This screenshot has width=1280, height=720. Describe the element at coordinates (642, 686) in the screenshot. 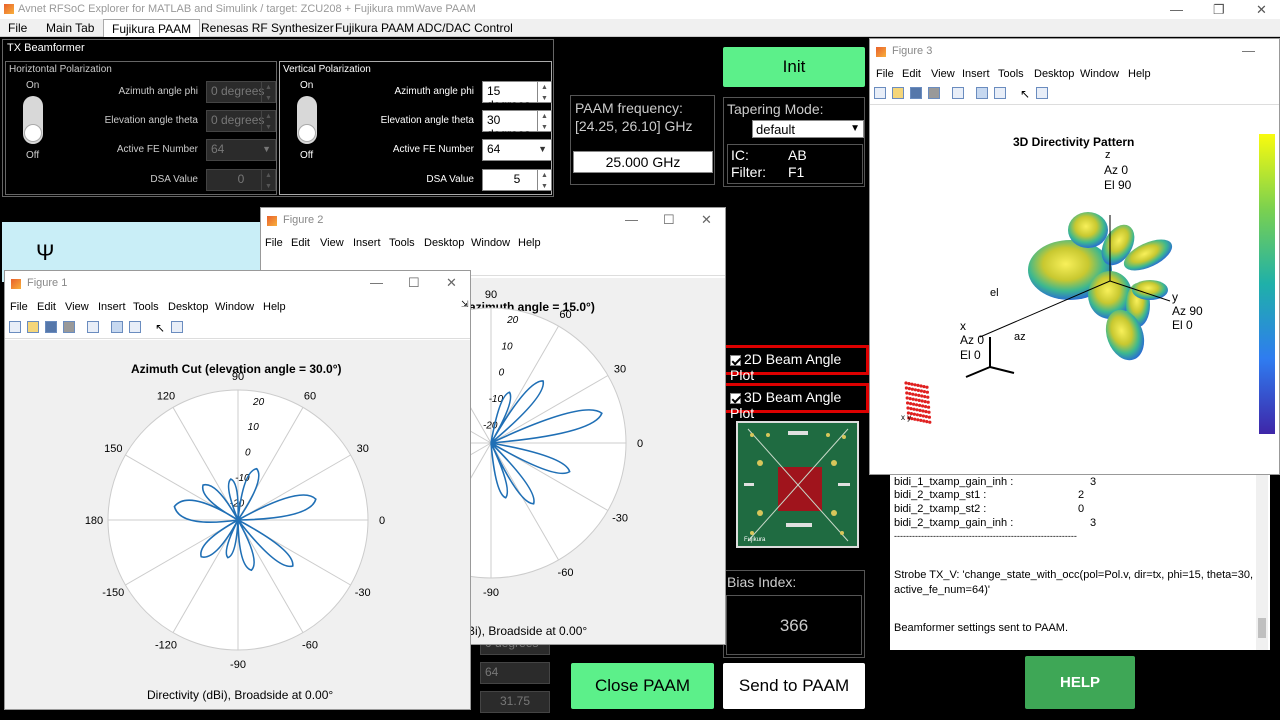

I see `close-paam-button: Close PAAM` at that location.